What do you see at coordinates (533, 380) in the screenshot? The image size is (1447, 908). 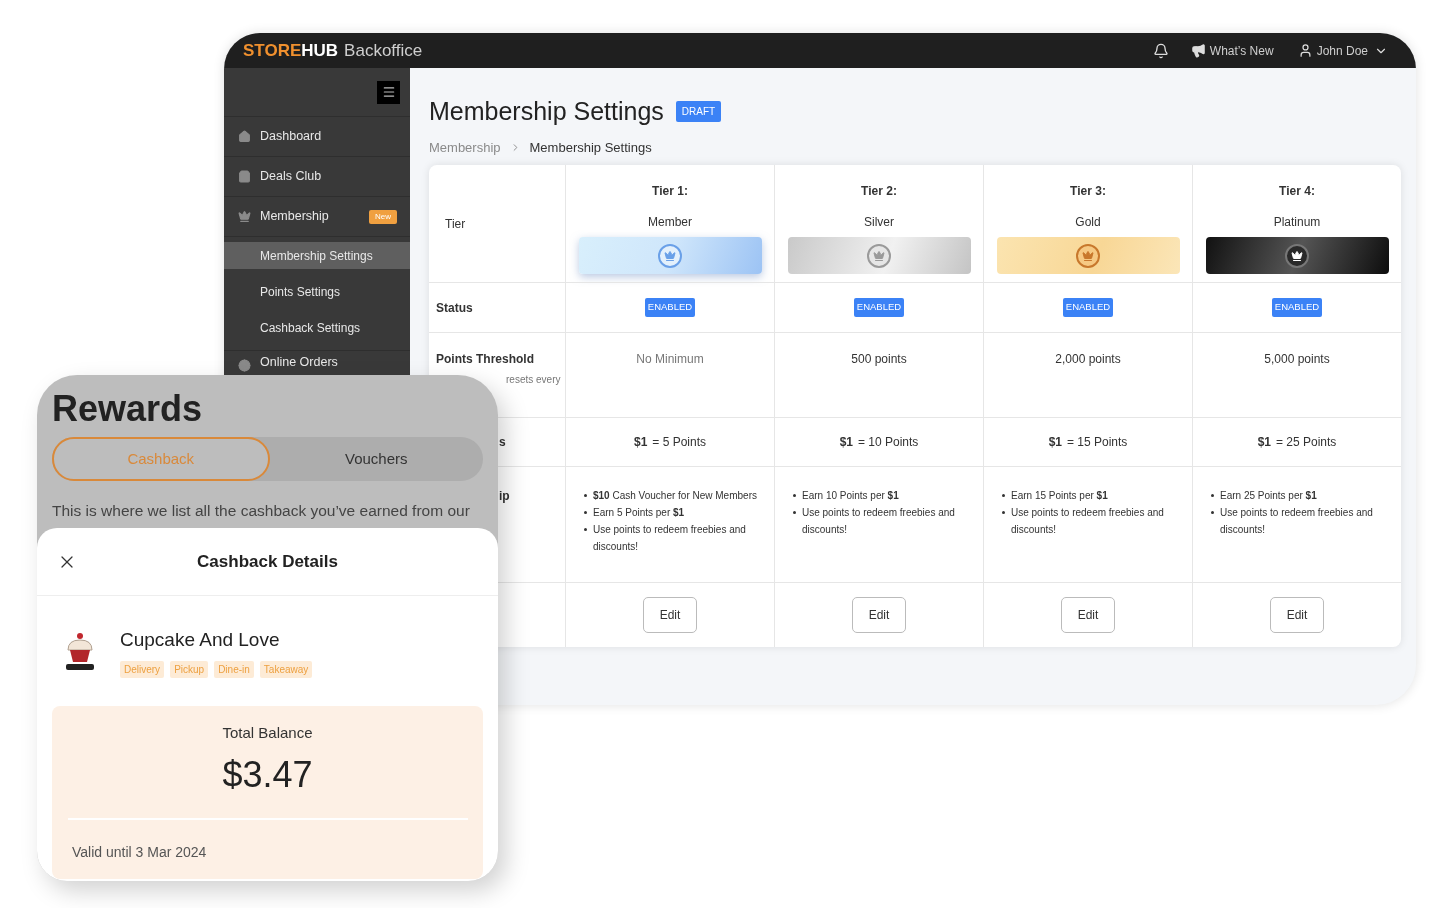 I see `row-note: resets every` at bounding box center [533, 380].